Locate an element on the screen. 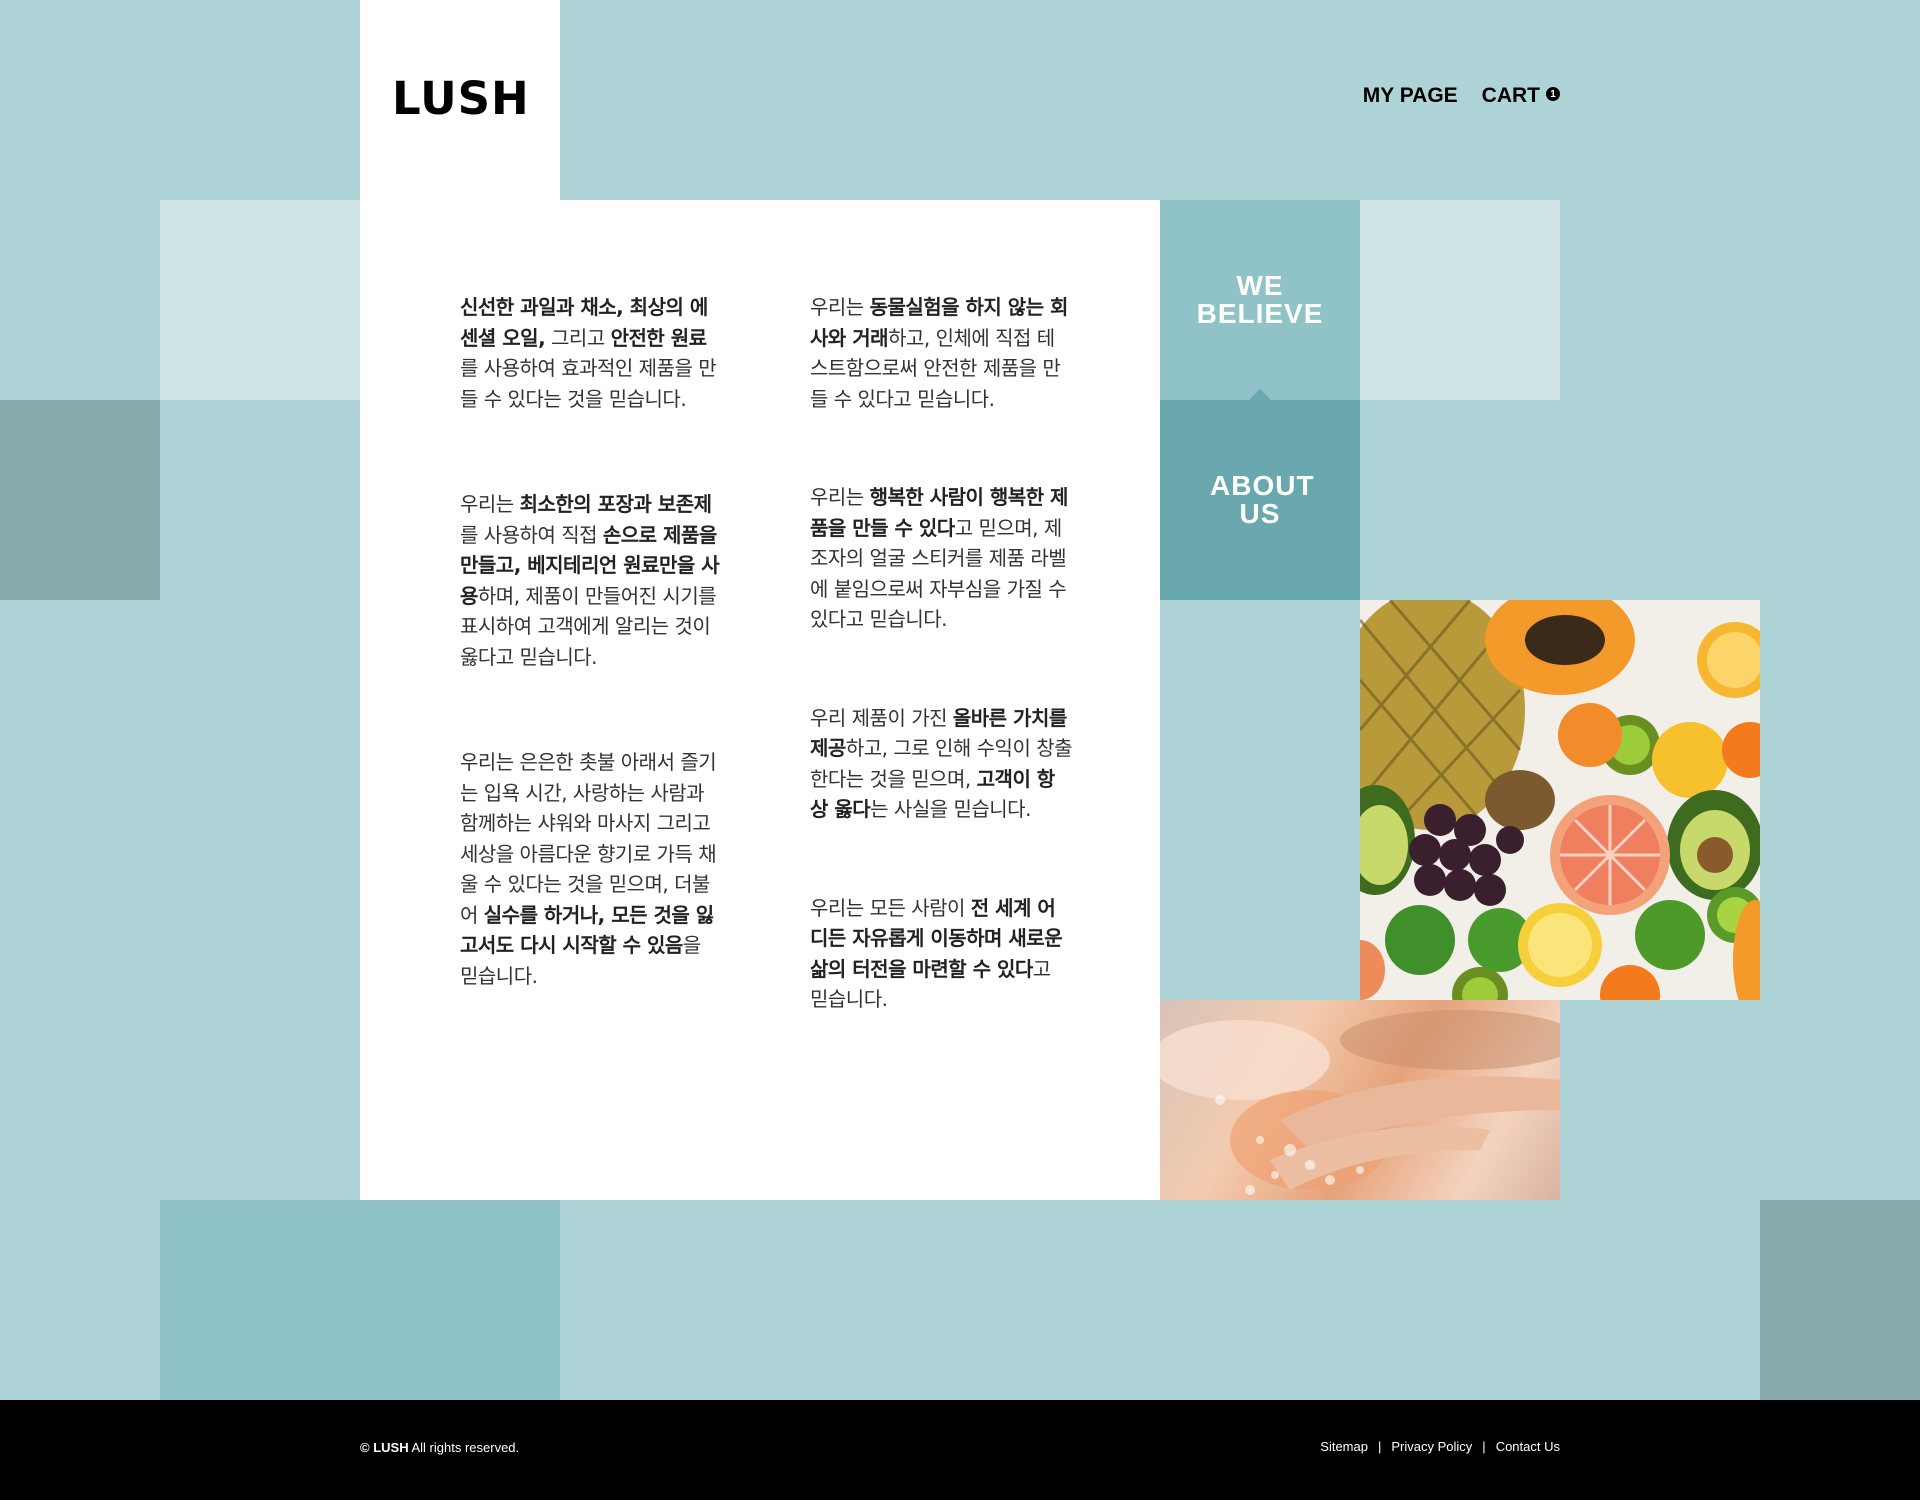  footer-link-sitemap: Sitemap is located at coordinates (1344, 1446).